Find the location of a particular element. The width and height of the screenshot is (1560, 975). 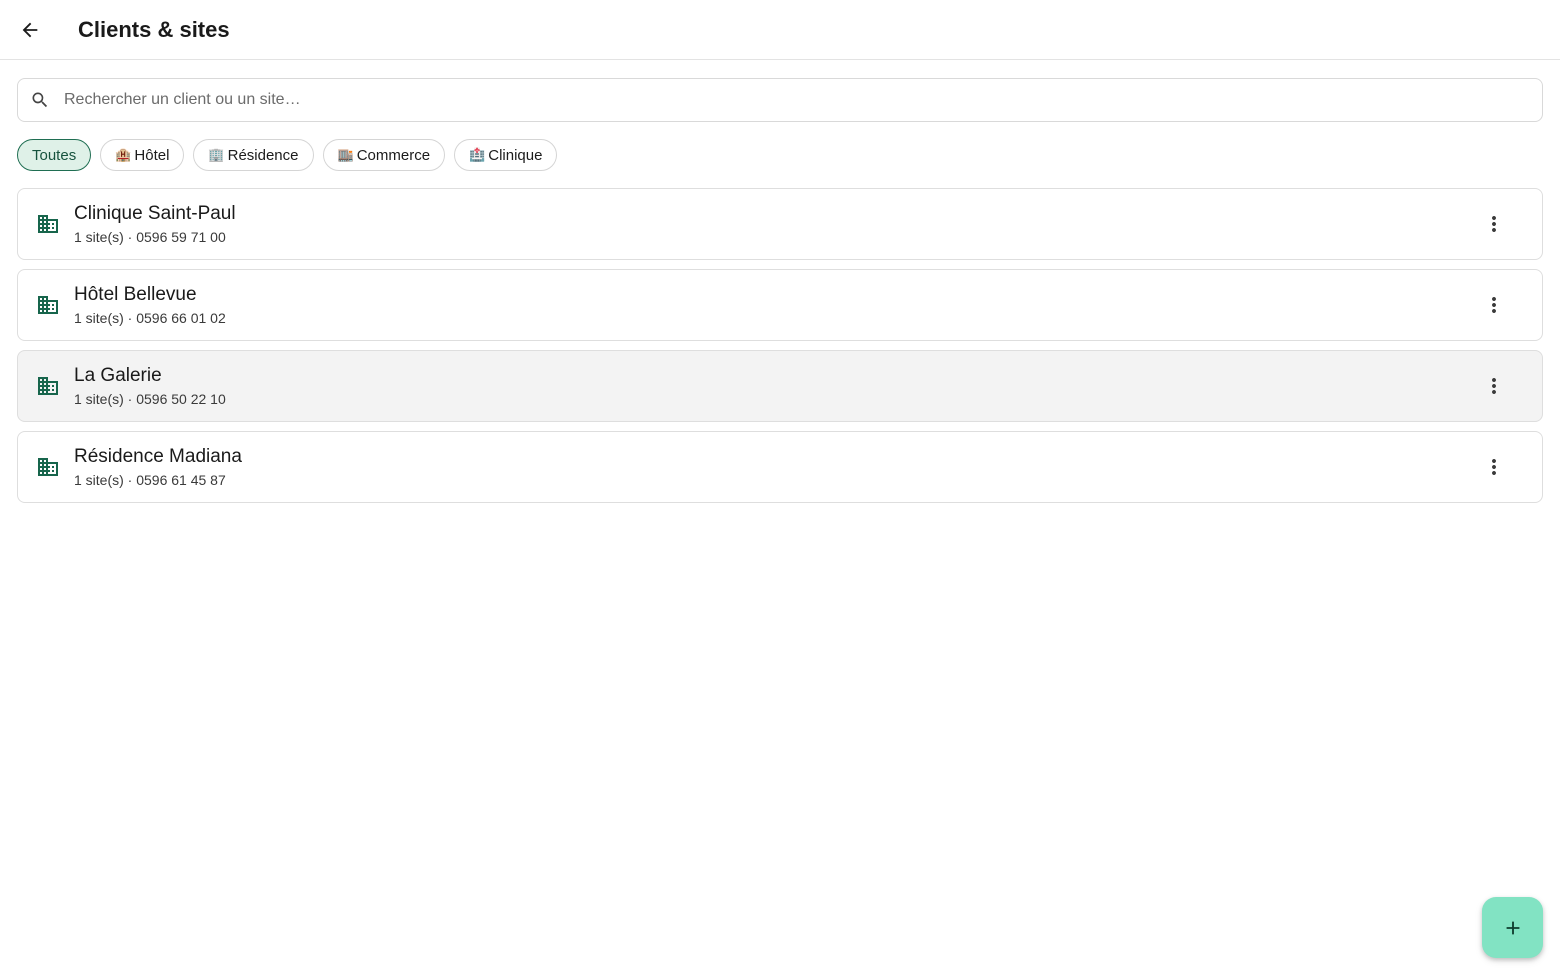

back-button is located at coordinates (30, 30).